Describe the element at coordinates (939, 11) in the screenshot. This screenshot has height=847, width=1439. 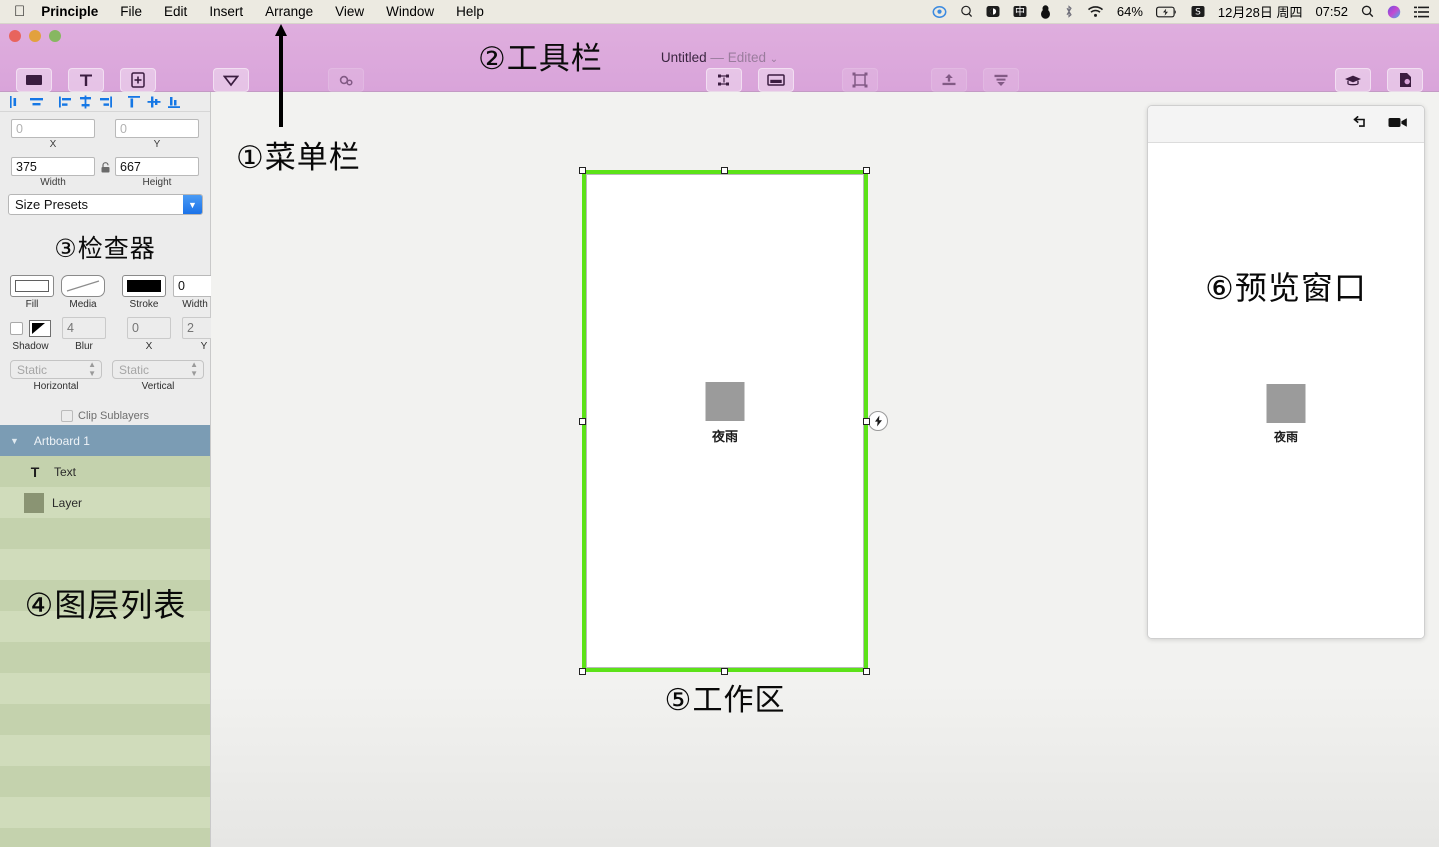
I see `baidu-netdisk-icon` at that location.